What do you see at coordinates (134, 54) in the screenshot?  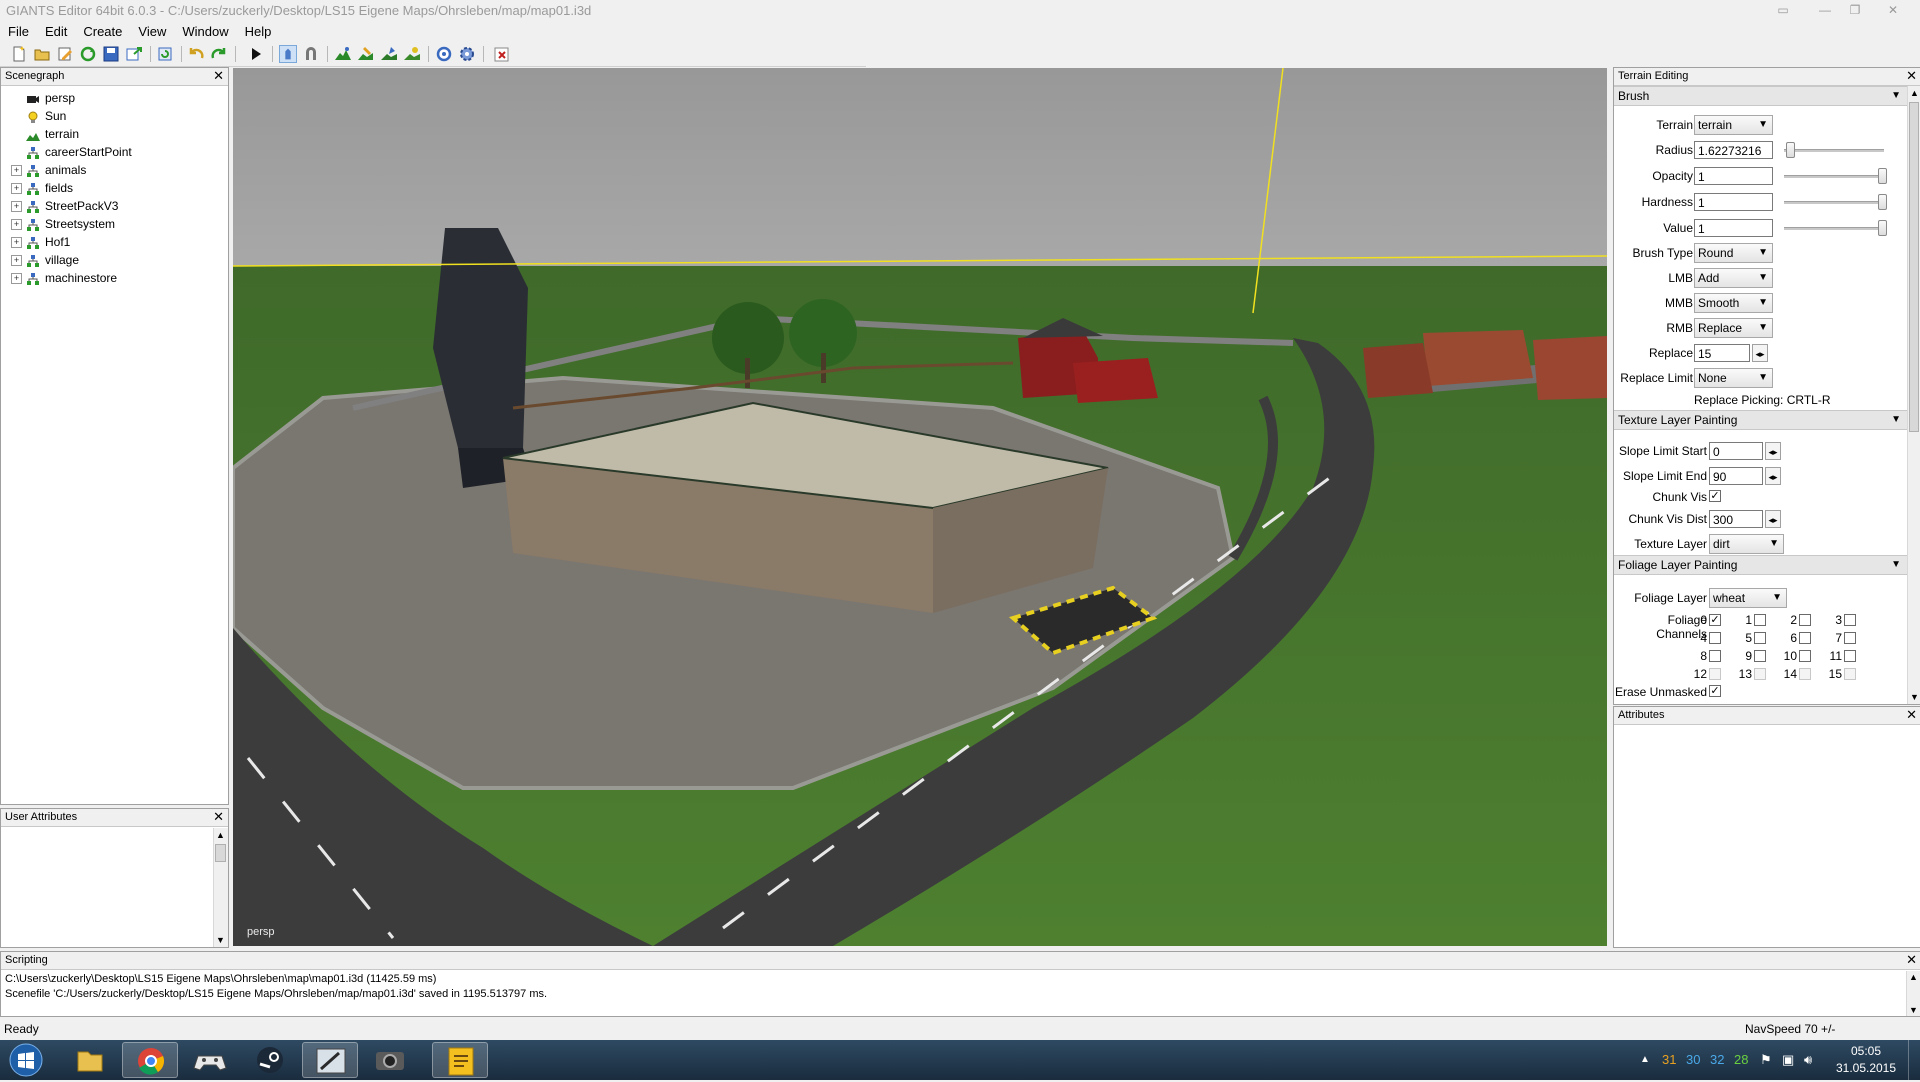 I see `export-icon` at bounding box center [134, 54].